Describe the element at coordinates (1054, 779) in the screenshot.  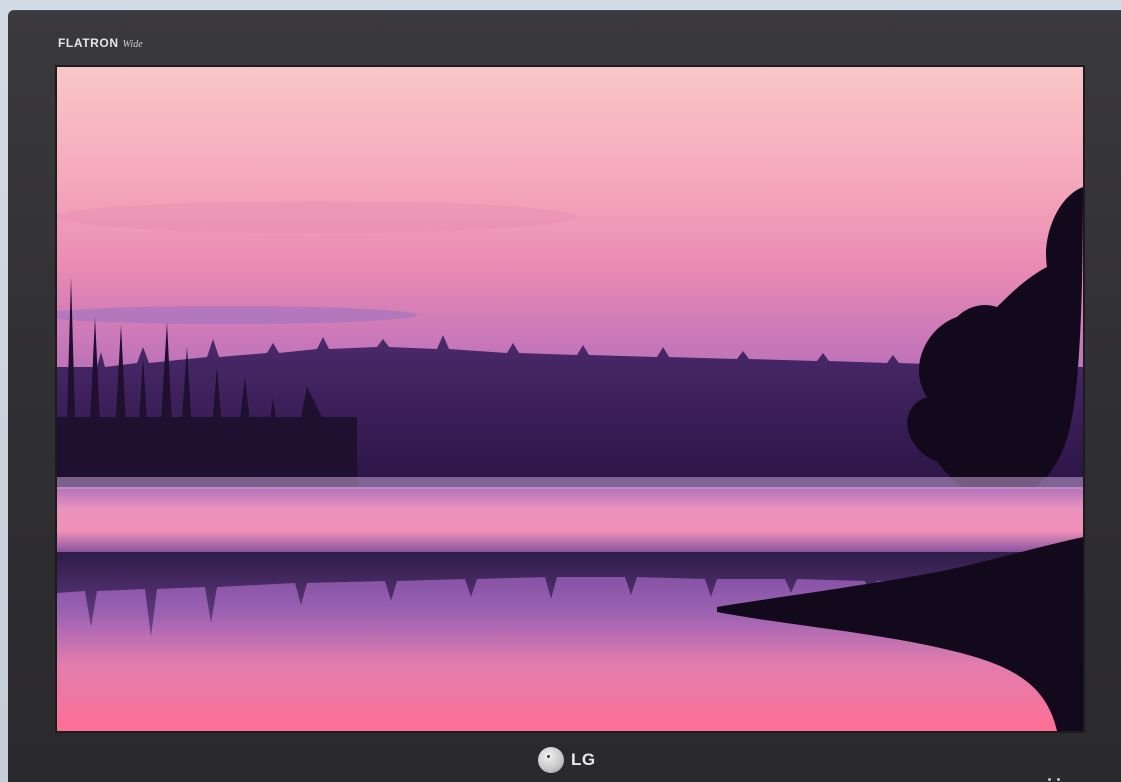
I see `indicator-lights` at that location.